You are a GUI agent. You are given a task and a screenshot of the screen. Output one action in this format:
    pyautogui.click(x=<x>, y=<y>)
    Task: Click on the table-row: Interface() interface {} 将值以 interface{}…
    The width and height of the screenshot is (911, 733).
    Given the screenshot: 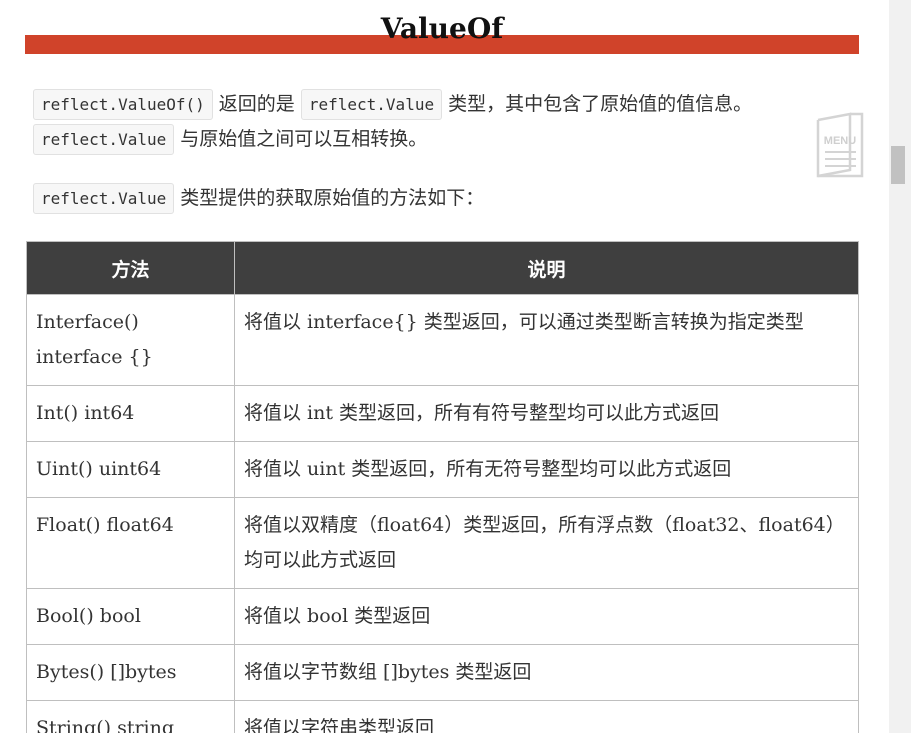 What is the action you would take?
    pyautogui.click(x=442, y=340)
    